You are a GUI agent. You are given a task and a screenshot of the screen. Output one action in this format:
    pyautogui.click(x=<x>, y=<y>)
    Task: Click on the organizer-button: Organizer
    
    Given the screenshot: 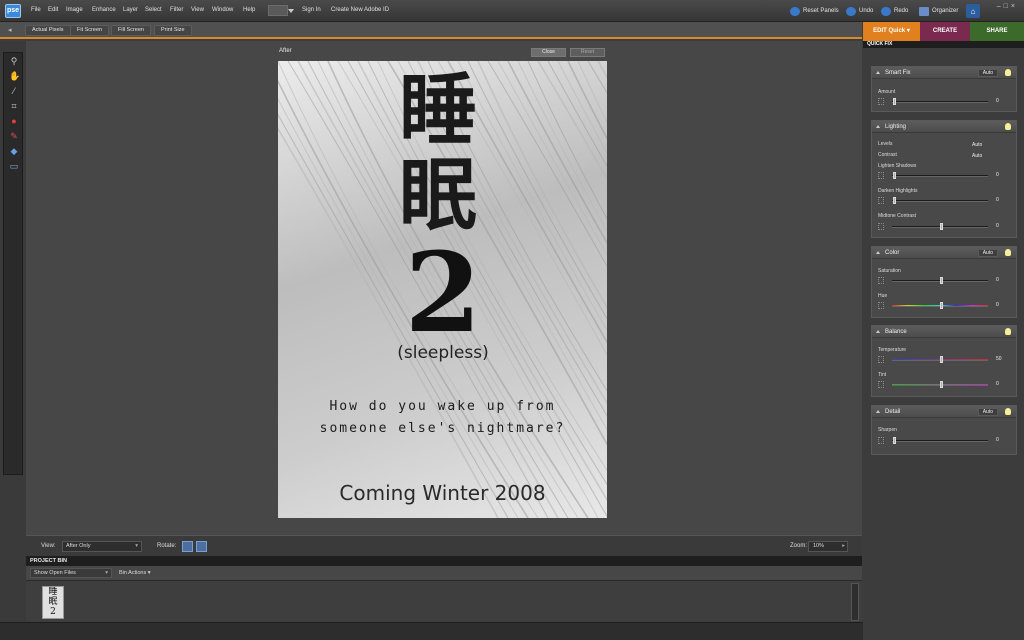 What is the action you would take?
    pyautogui.click(x=938, y=11)
    